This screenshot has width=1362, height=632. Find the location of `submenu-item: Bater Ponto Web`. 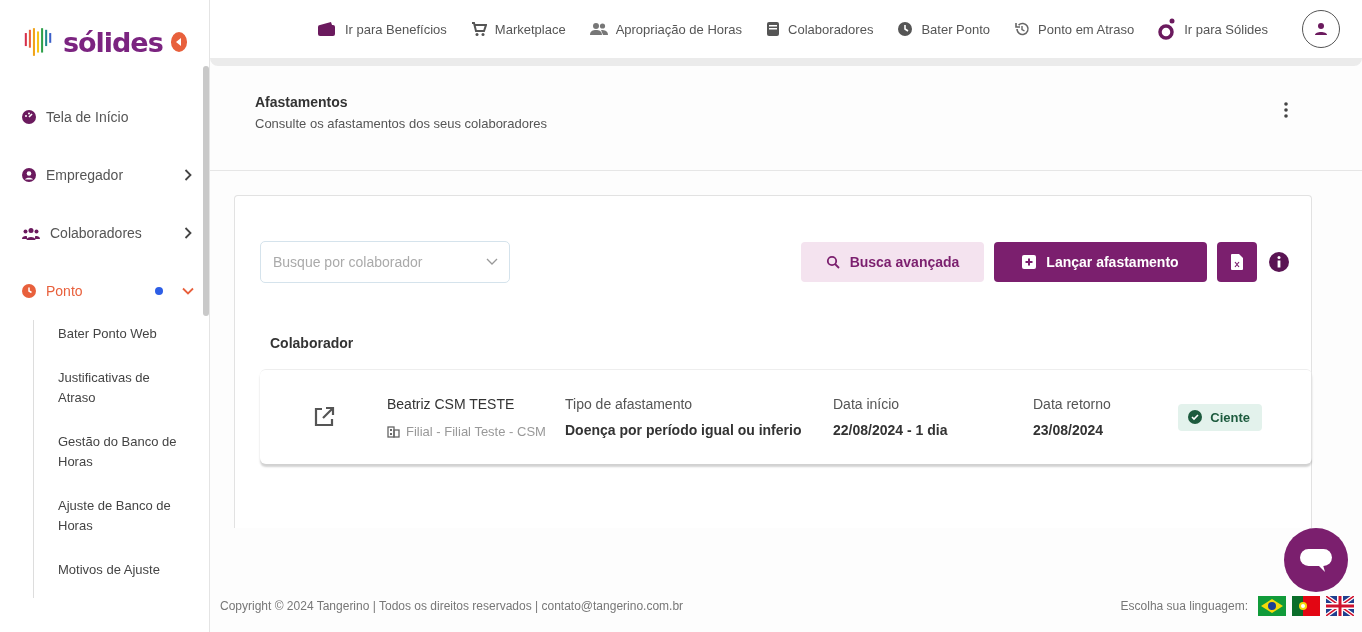

submenu-item: Bater Ponto Web is located at coordinates (120, 334).